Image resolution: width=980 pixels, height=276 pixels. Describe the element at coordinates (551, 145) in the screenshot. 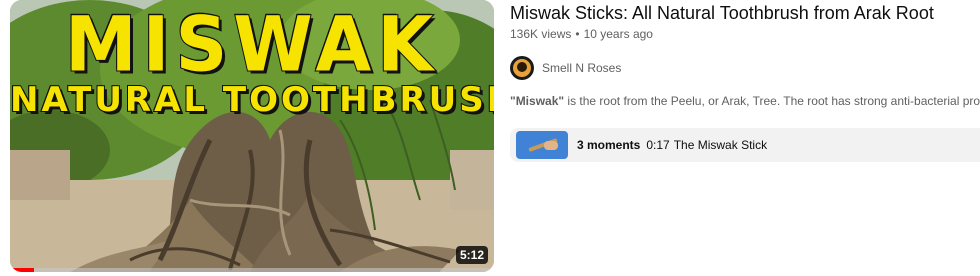

I see `hand-icon` at that location.